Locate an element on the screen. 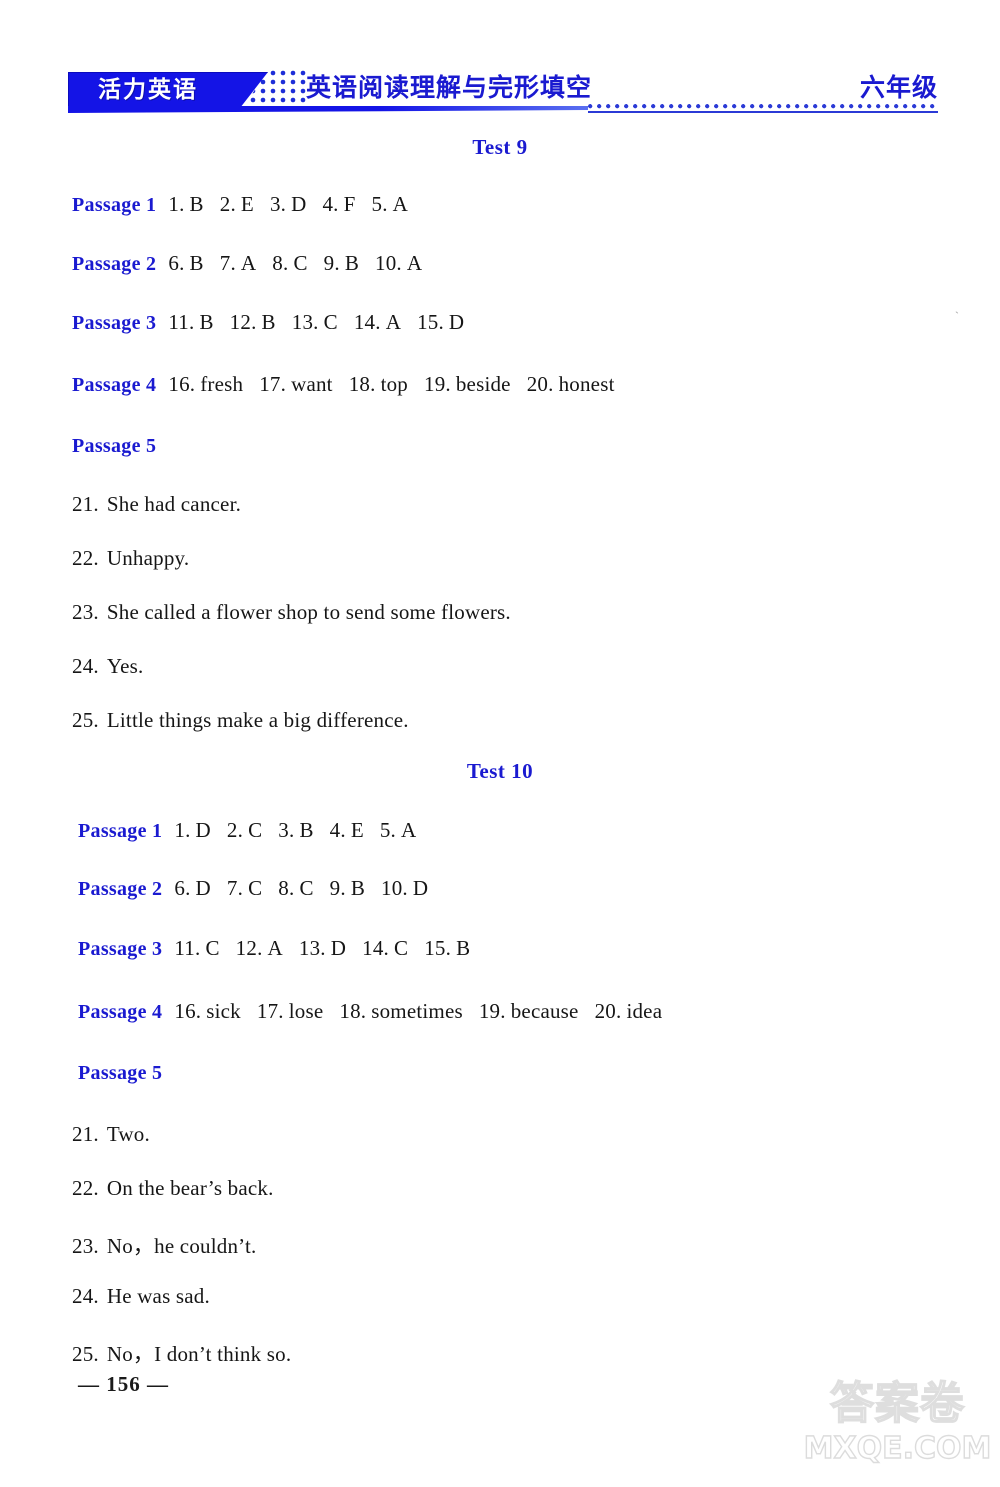 The image size is (1000, 1487). watermark: 答案卷 MXQE.COM is located at coordinates (897, 1430).